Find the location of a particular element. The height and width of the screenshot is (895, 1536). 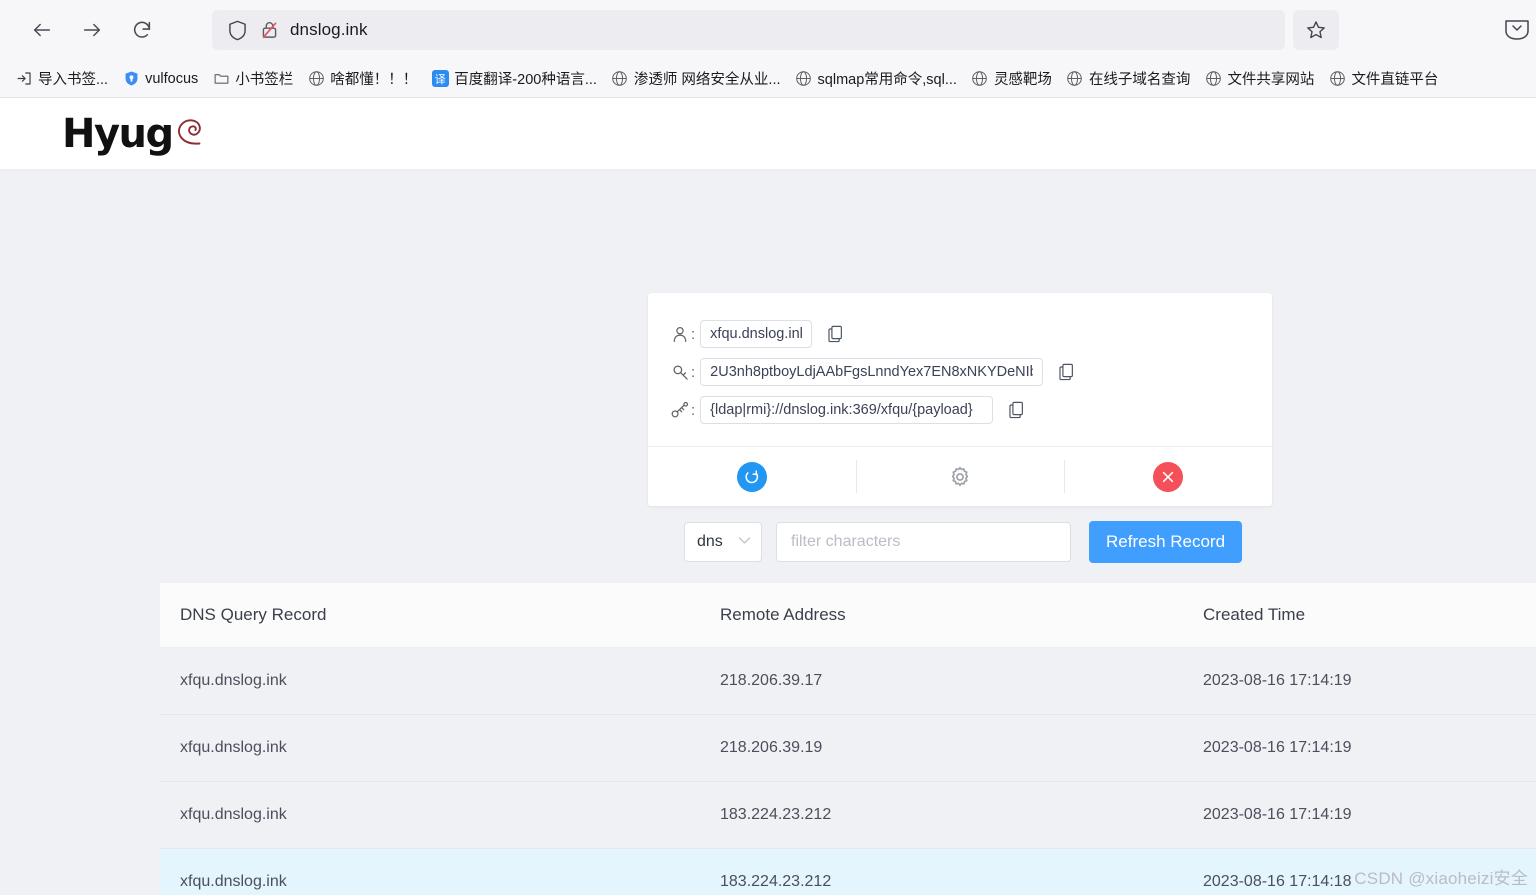

reload-icon is located at coordinates (142, 29).